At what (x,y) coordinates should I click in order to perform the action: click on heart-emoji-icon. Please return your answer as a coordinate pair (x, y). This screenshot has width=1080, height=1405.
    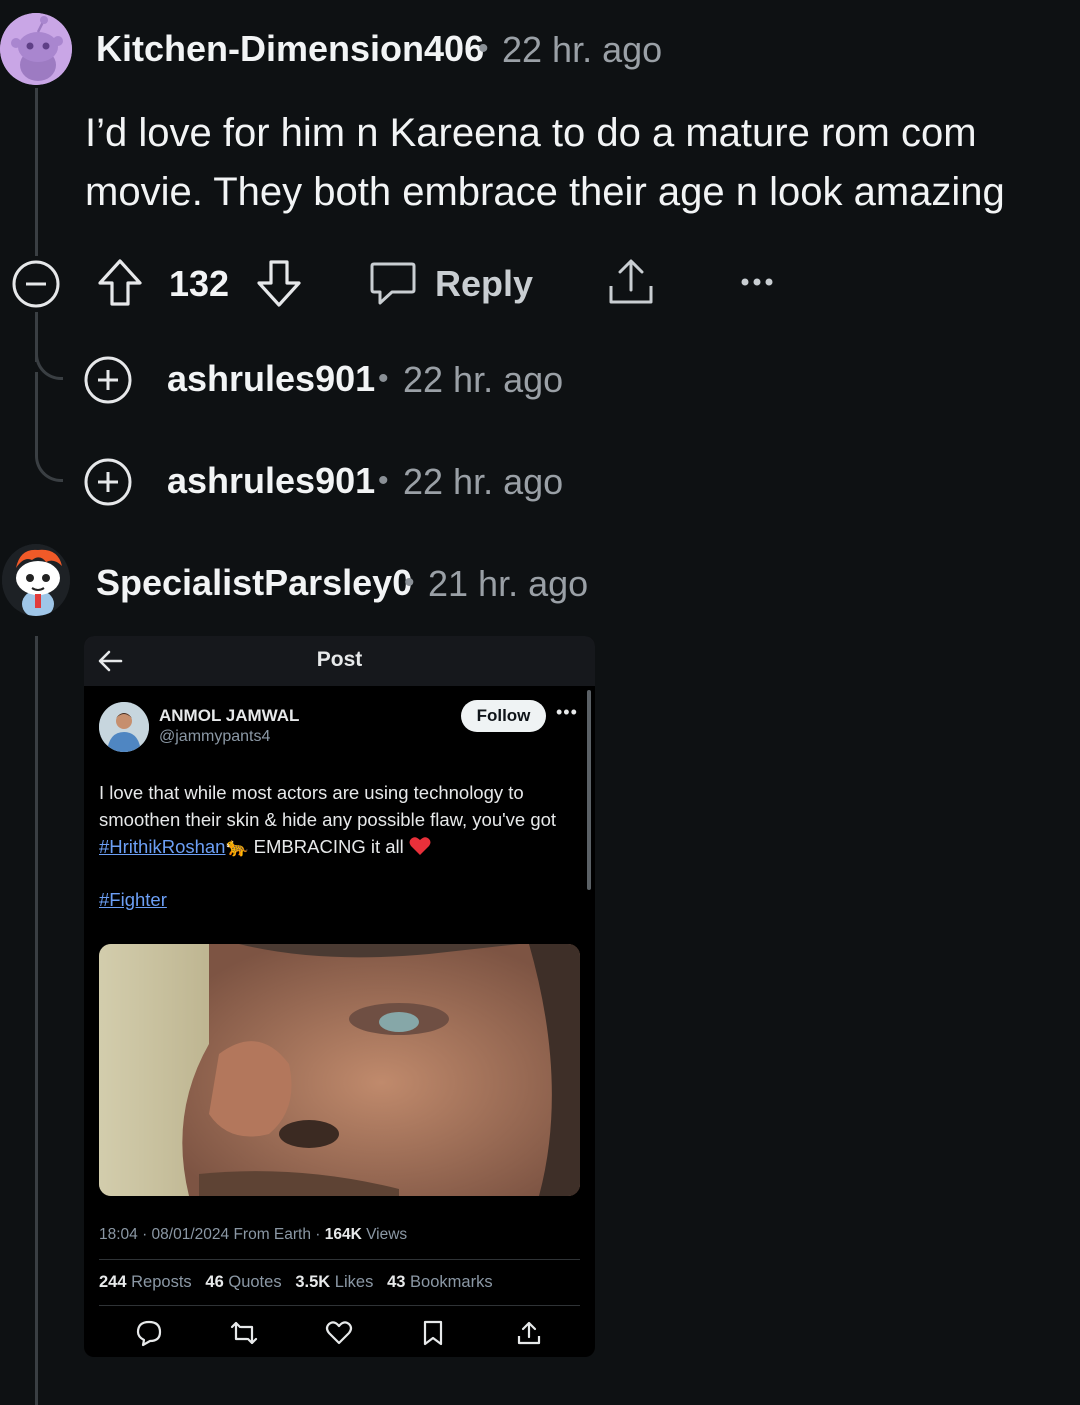
    Looking at the image, I should click on (420, 849).